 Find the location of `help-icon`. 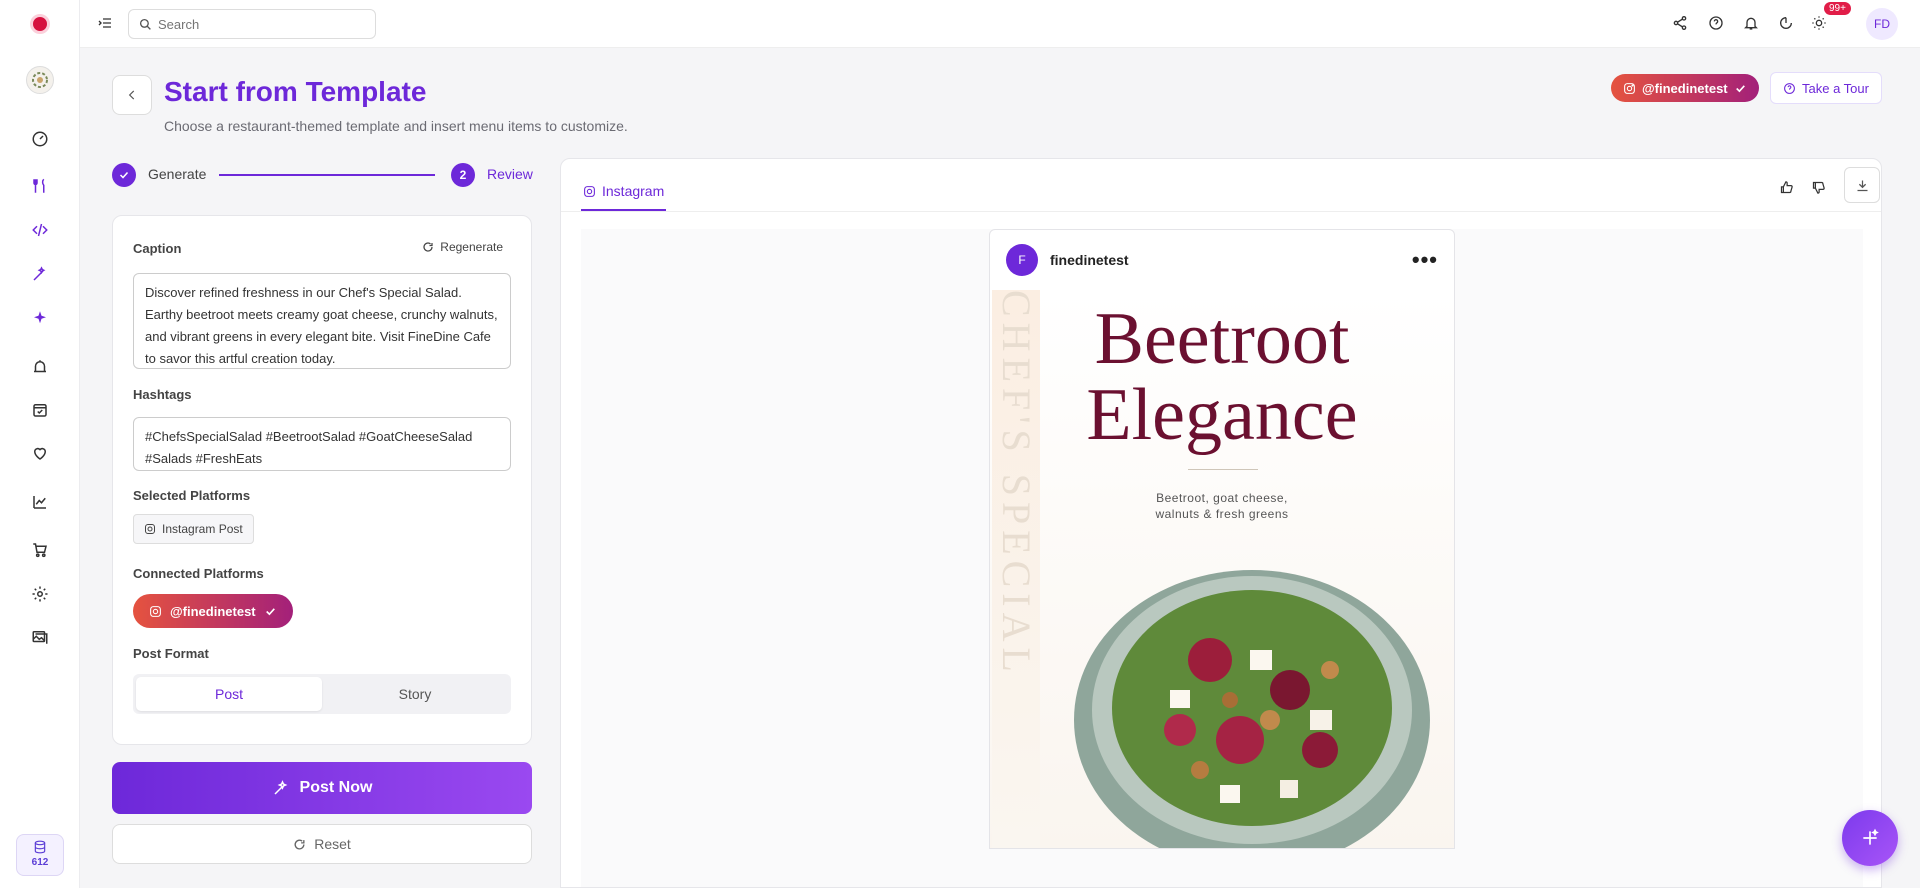

help-icon is located at coordinates (1716, 23).